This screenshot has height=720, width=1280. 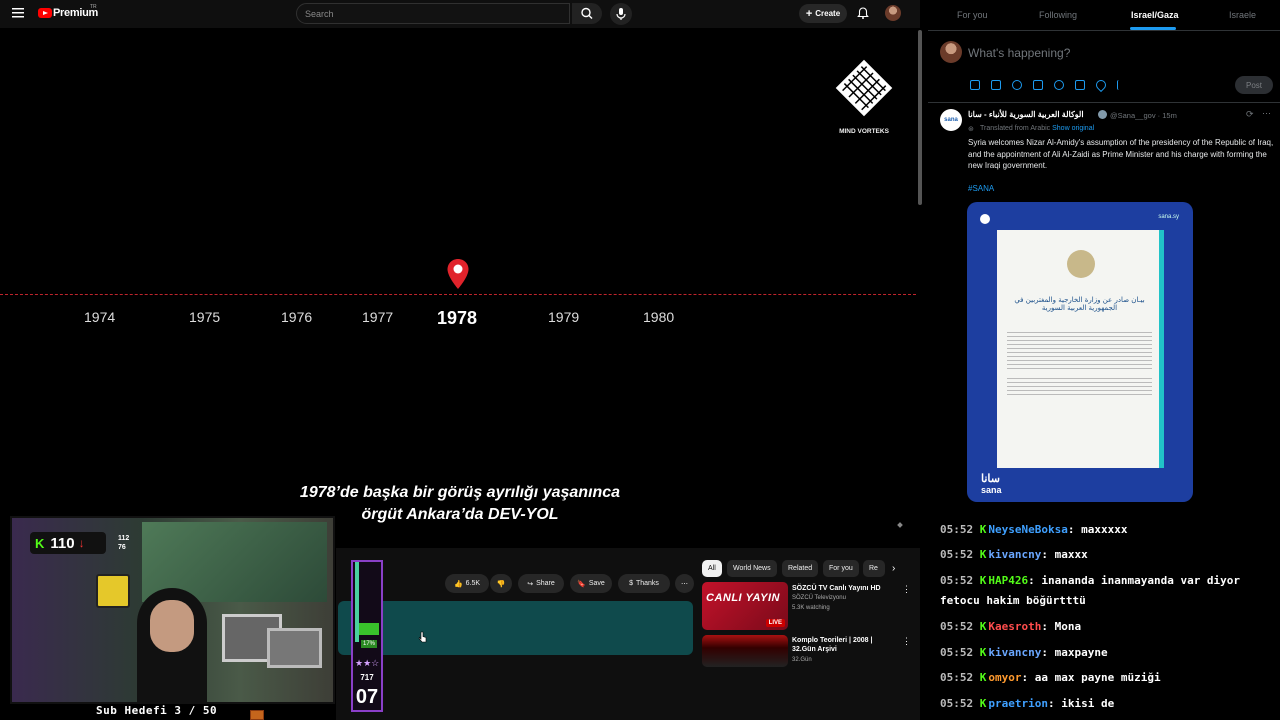 I want to click on stream-stats: 112 76, so click(x=123, y=543).